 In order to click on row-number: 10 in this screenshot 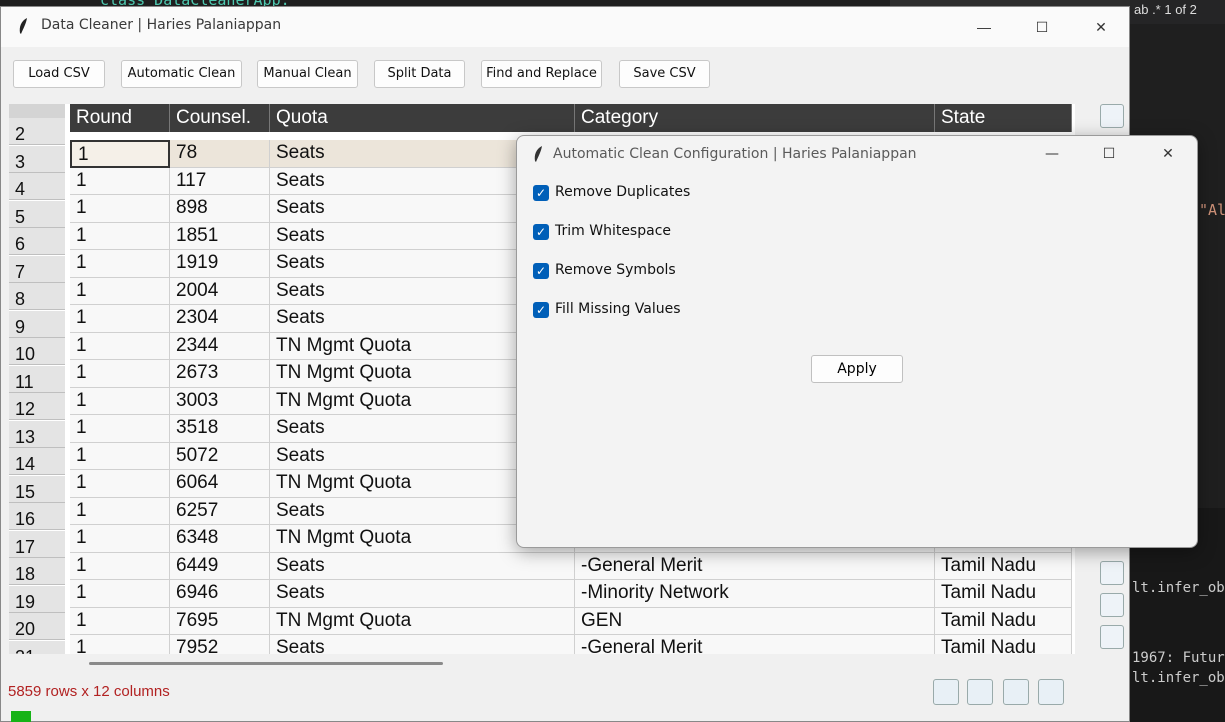, I will do `click(37, 351)`.